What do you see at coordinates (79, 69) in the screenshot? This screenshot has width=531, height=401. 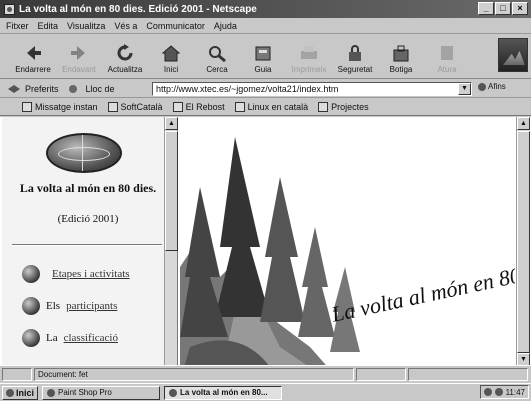 I see `forward-label: Endavant` at bounding box center [79, 69].